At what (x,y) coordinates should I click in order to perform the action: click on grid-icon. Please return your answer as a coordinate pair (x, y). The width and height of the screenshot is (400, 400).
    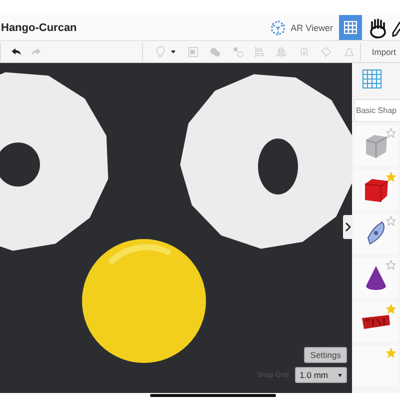
    Looking at the image, I should click on (350, 27).